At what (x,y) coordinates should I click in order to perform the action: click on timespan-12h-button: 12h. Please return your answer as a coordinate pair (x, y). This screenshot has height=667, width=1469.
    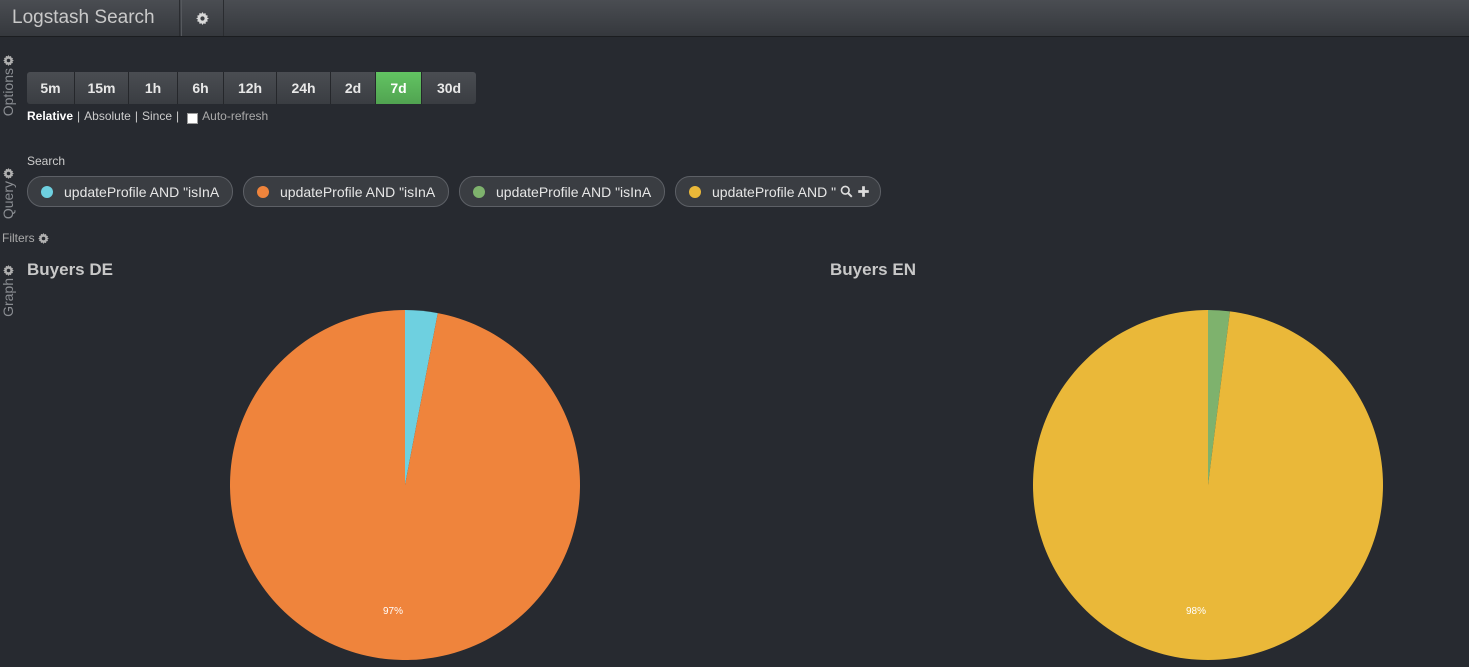
    Looking at the image, I should click on (250, 88).